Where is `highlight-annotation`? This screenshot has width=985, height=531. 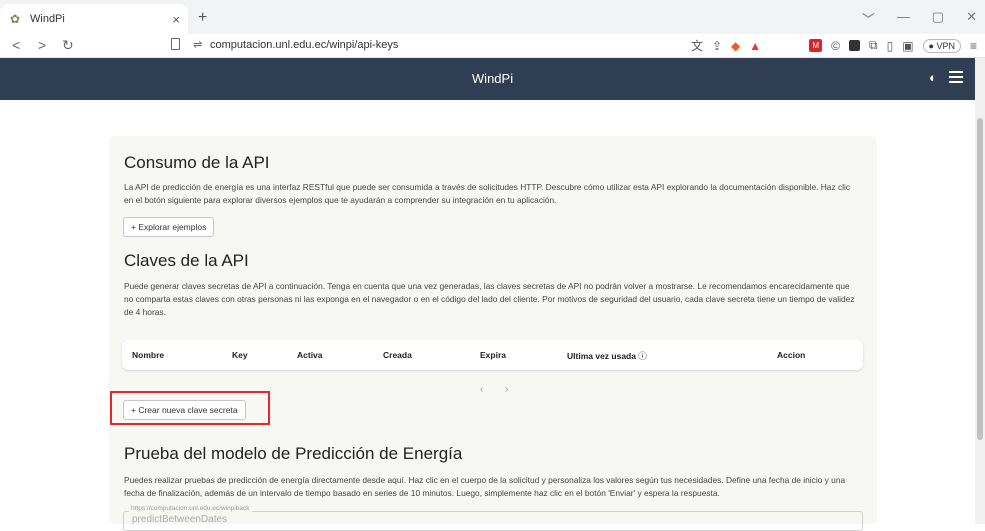 highlight-annotation is located at coordinates (190, 408).